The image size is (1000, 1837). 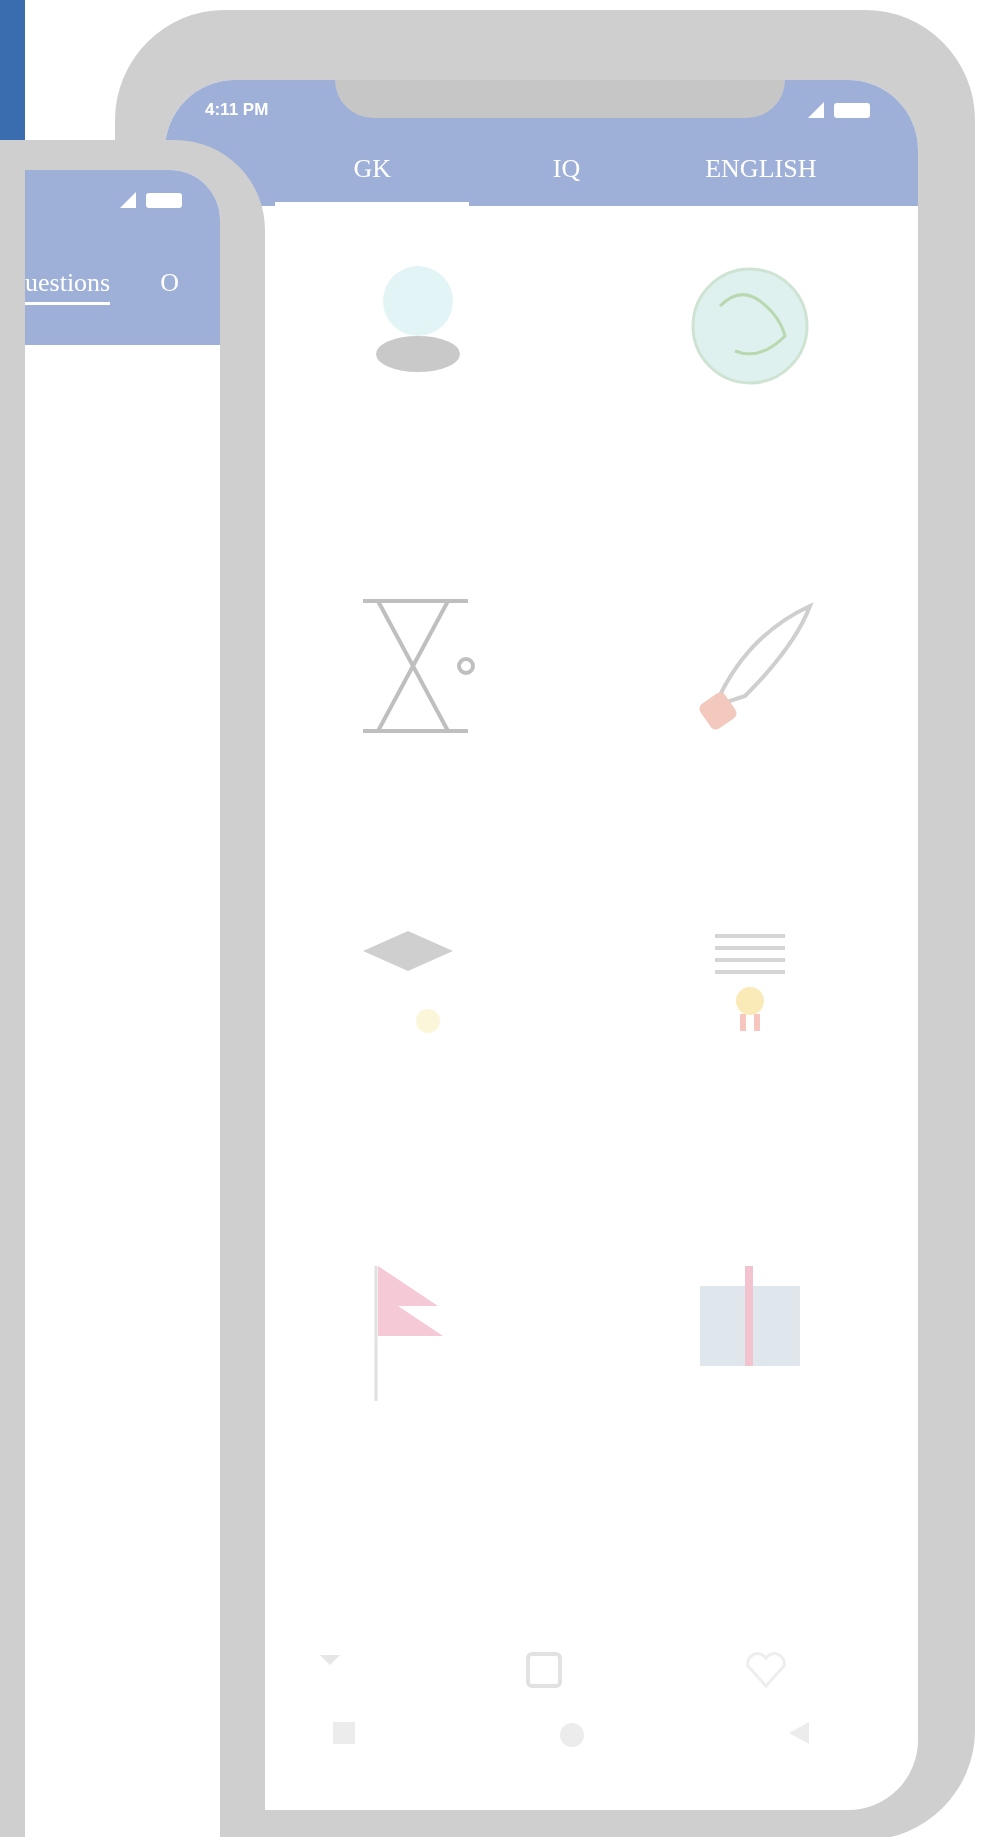 What do you see at coordinates (566, 173) in the screenshot?
I see `category-tab: IQ` at bounding box center [566, 173].